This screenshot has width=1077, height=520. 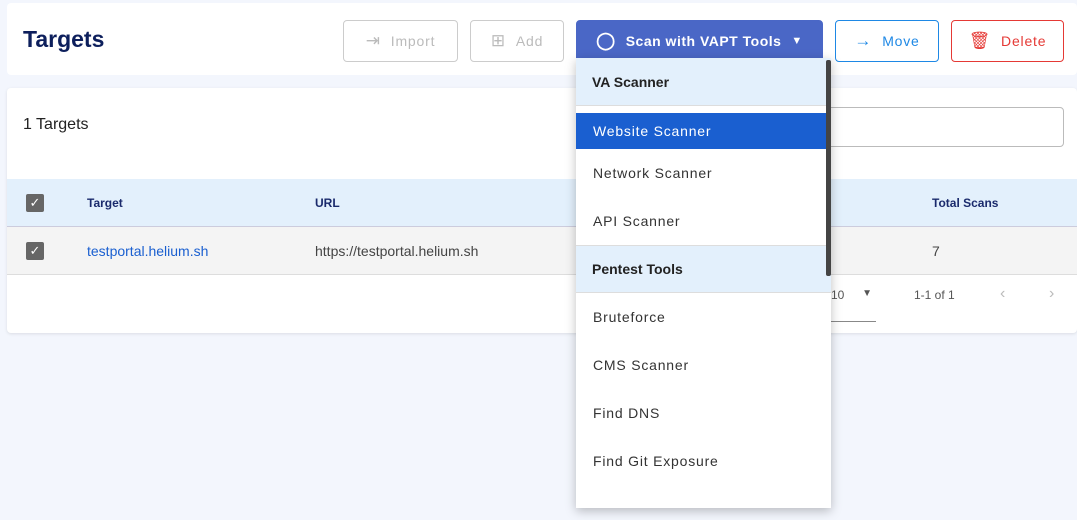 I want to click on arrow-right-icon: →, so click(x=863, y=40).